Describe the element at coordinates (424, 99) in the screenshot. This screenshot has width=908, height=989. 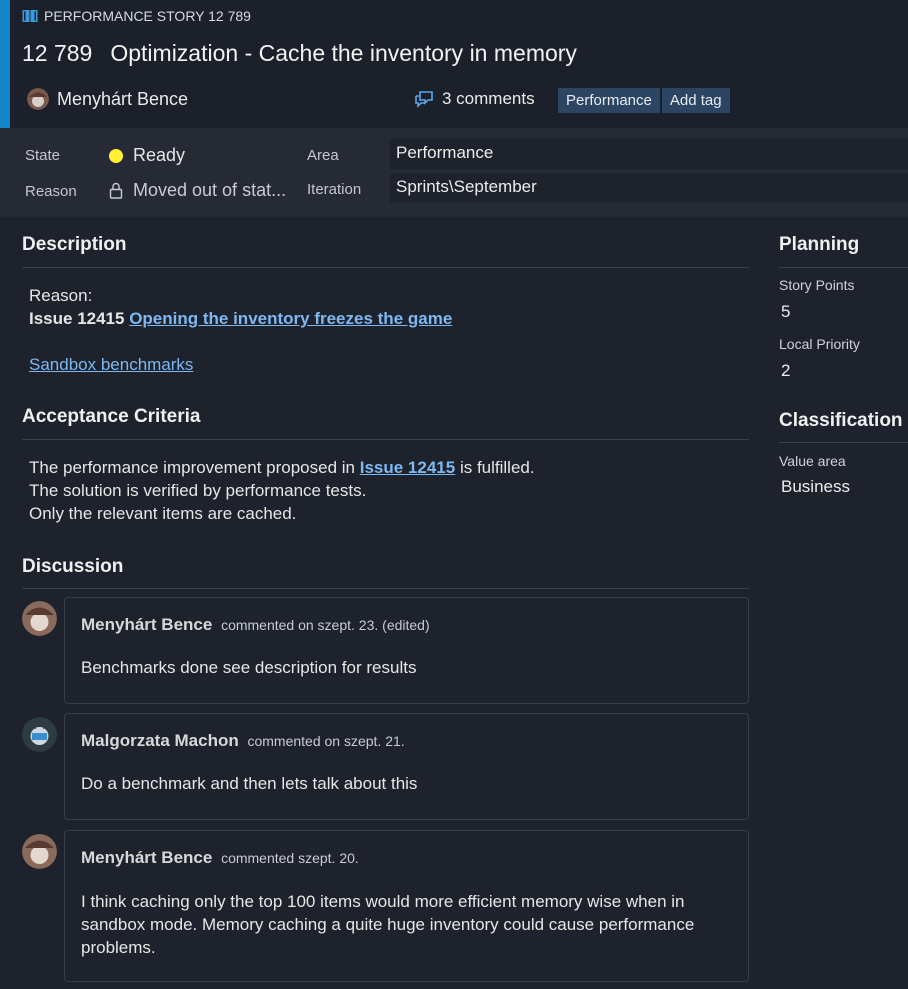
I see `comments-icon` at that location.